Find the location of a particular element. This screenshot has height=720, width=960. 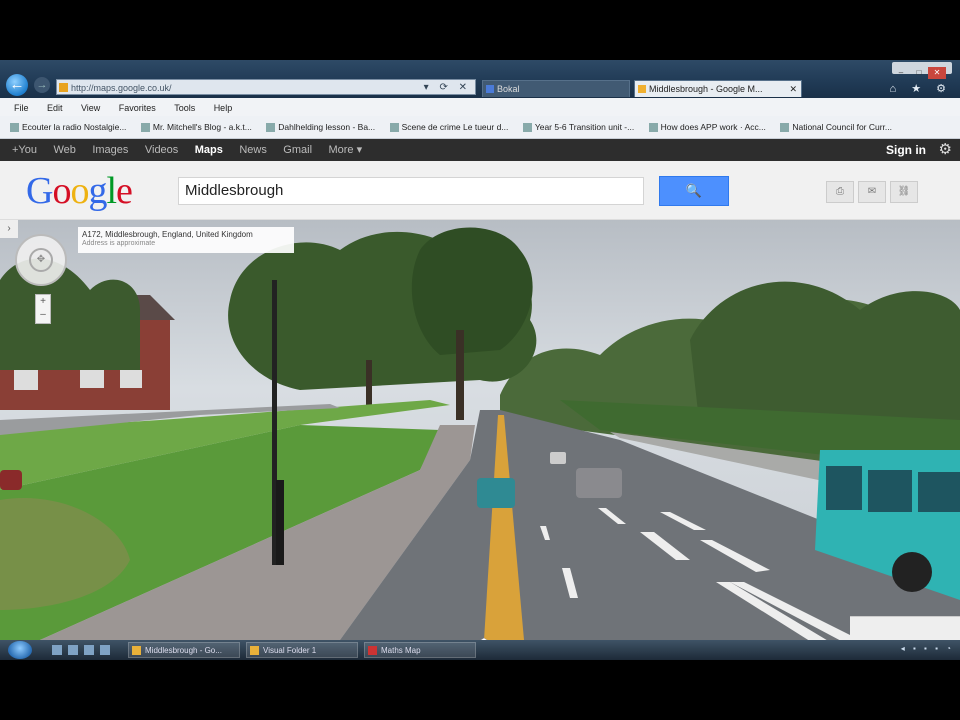

search-button: 🔍 is located at coordinates (694, 191).